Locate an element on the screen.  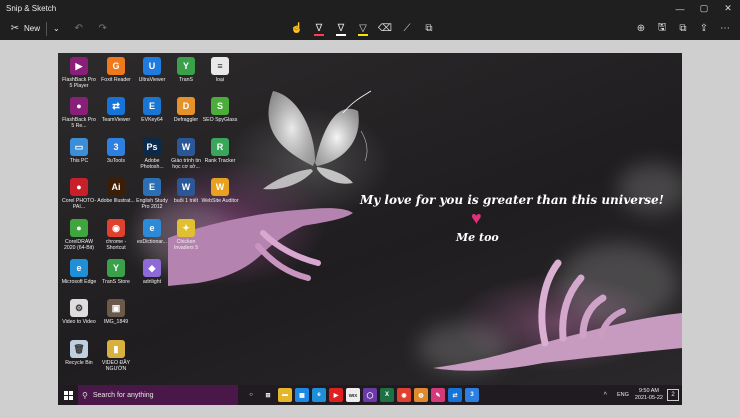
chevron-up-icon: ^ is located at coordinates (605, 395).